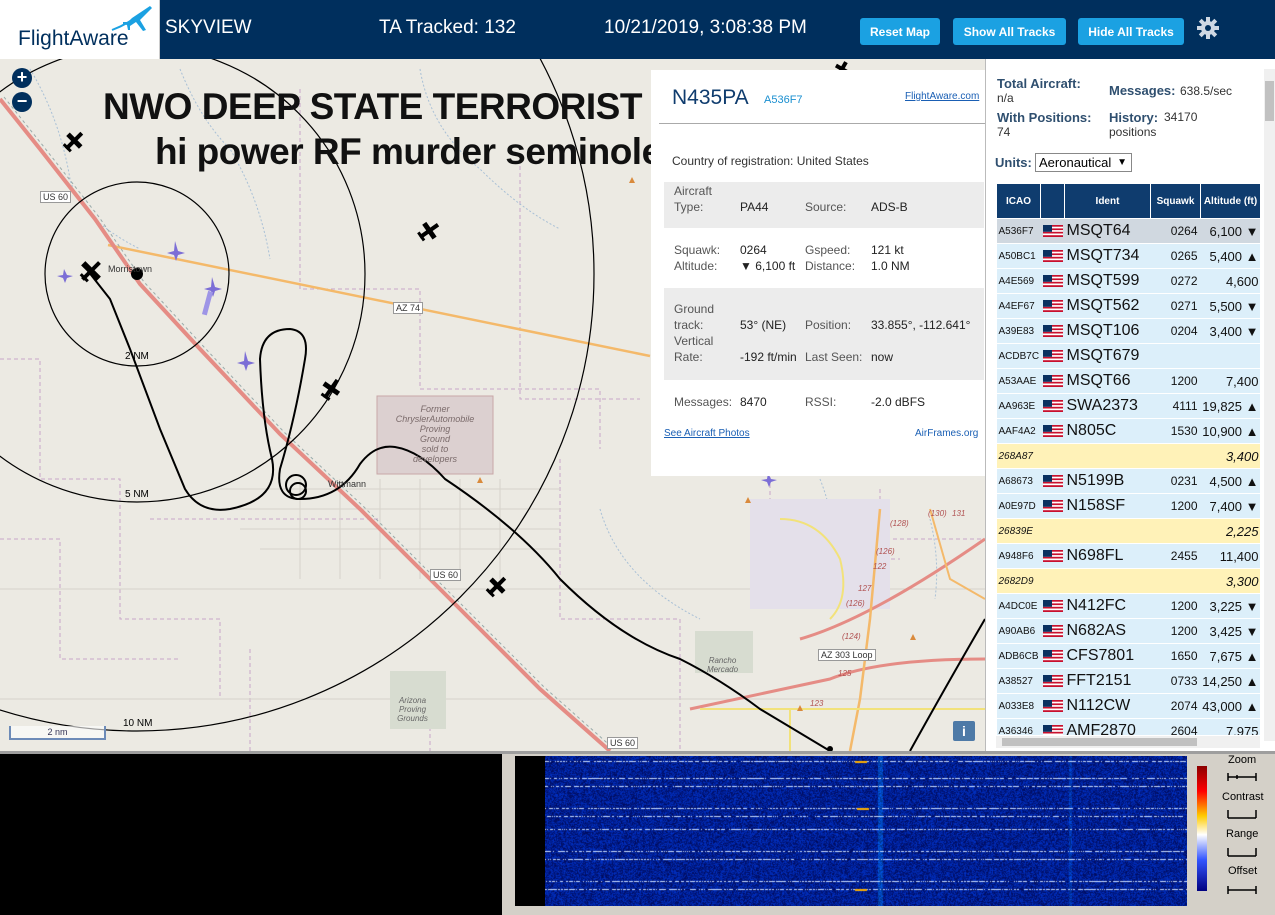  Describe the element at coordinates (1128, 381) in the screenshot. I see `table-row: A53AAE MSQT66 1200 7,400` at that location.